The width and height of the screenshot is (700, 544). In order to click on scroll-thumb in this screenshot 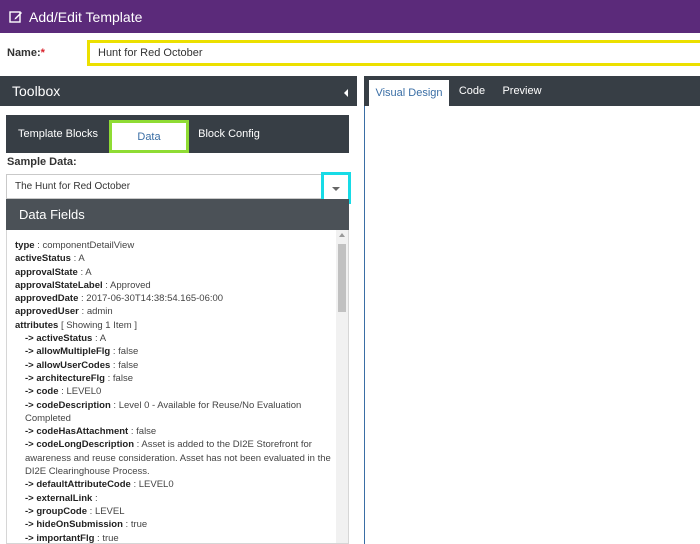, I will do `click(342, 278)`.